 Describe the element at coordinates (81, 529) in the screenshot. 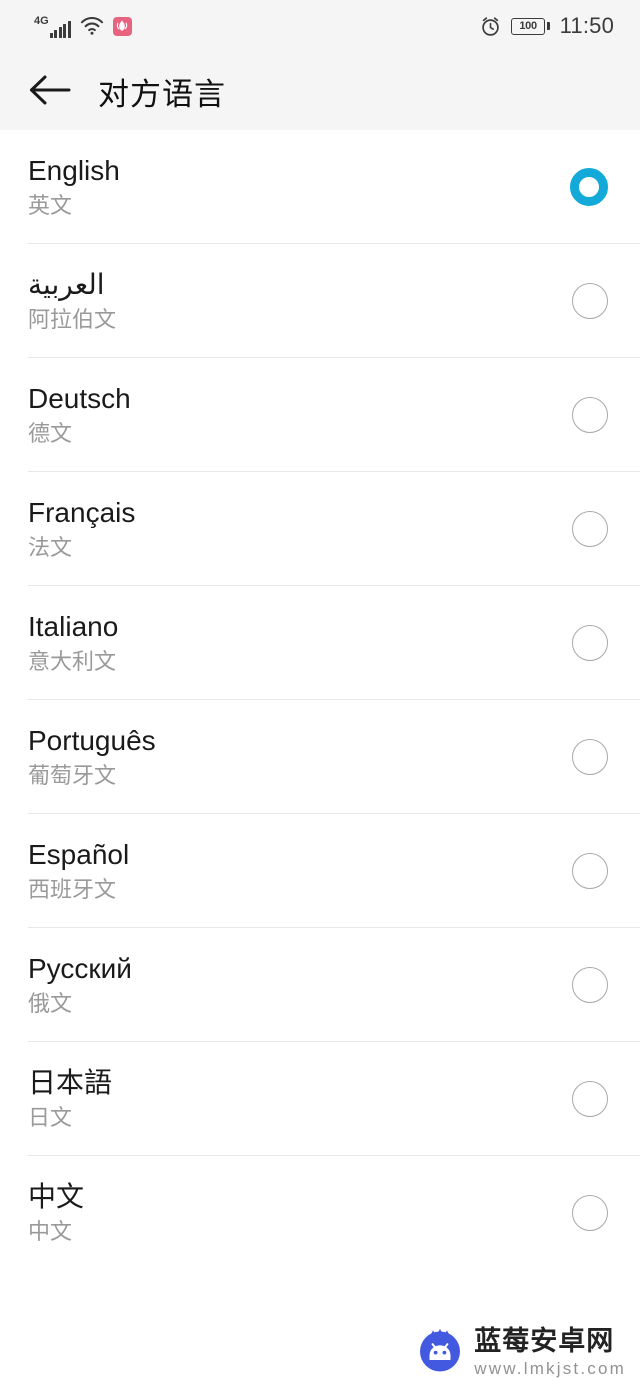

I see `language-labels: Français 法文` at that location.